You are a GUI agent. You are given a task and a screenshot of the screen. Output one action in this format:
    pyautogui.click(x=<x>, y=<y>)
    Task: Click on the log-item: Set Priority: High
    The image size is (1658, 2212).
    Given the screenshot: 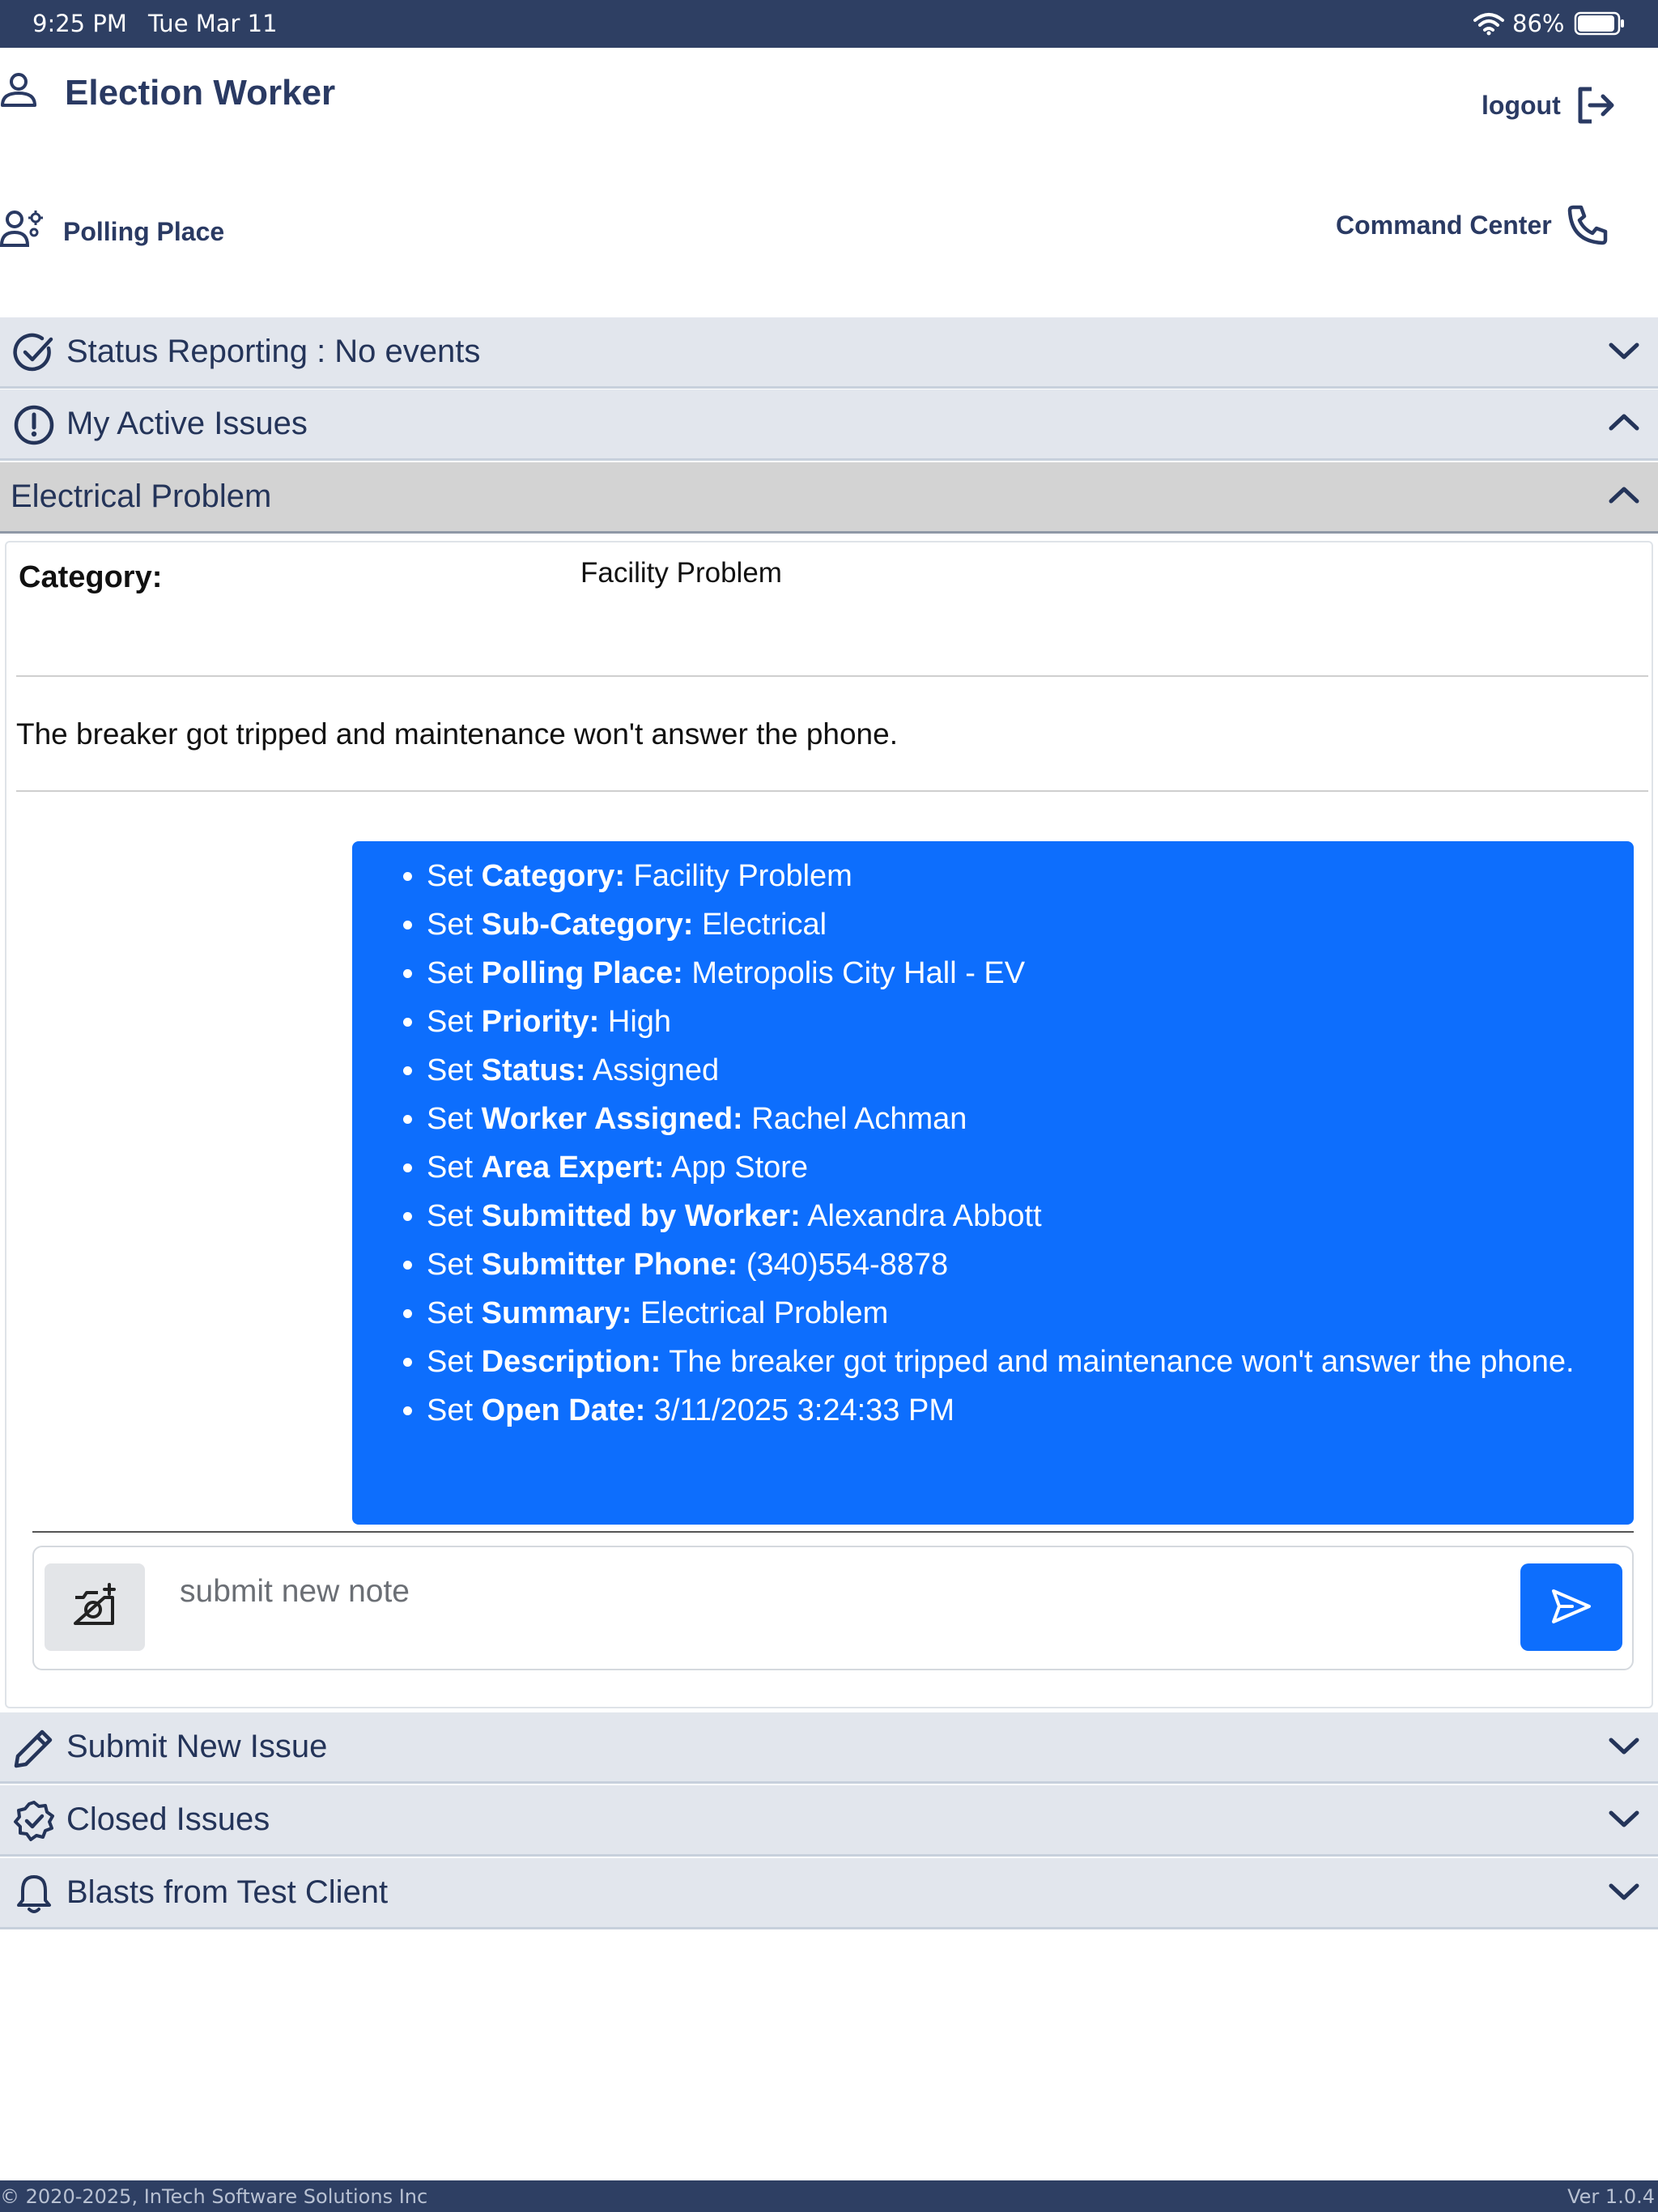 What is the action you would take?
    pyautogui.click(x=1030, y=1022)
    